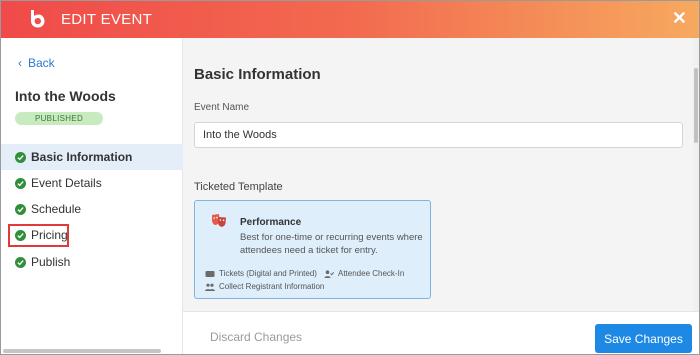 Image resolution: width=700 pixels, height=355 pixels. I want to click on feature-label: Collect Registrant Information, so click(272, 286).